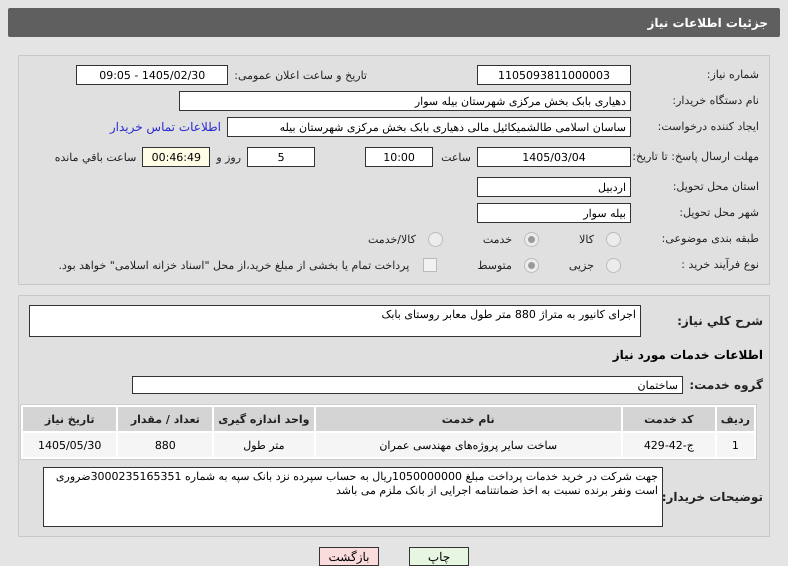 The image size is (788, 566). Describe the element at coordinates (468, 419) in the screenshot. I see `column-header: نام خدمت` at that location.